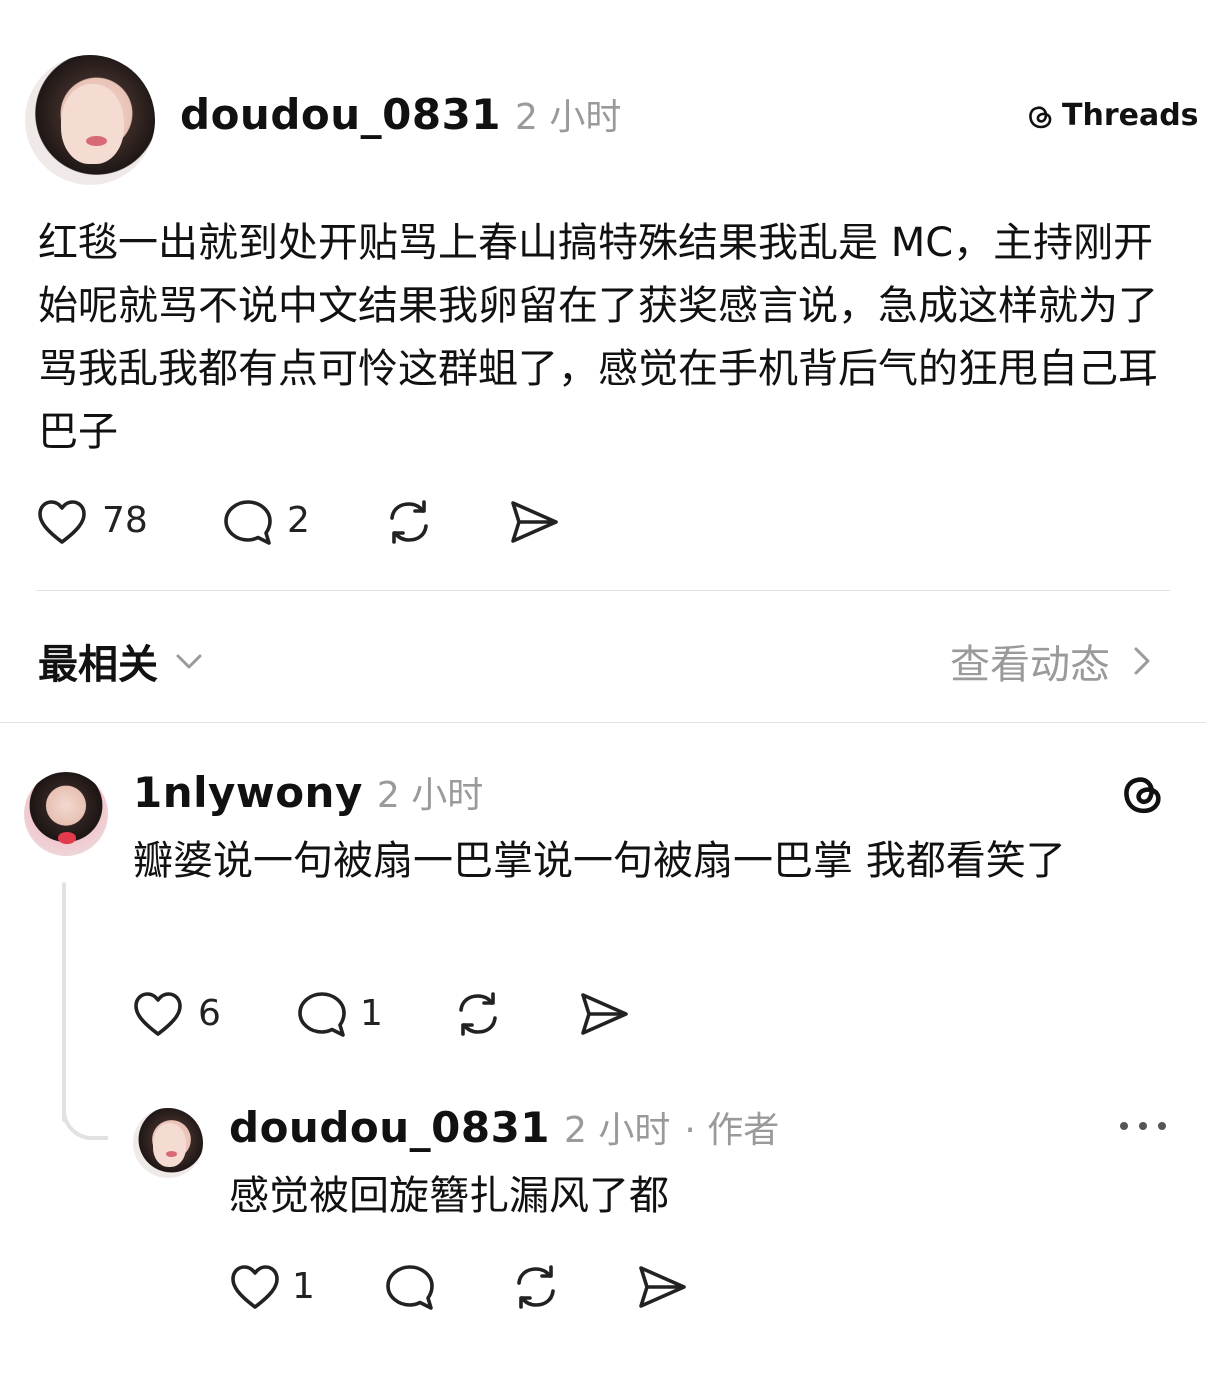 The width and height of the screenshot is (1206, 1387). I want to click on post-author-name: doudou_0831, so click(340, 114).